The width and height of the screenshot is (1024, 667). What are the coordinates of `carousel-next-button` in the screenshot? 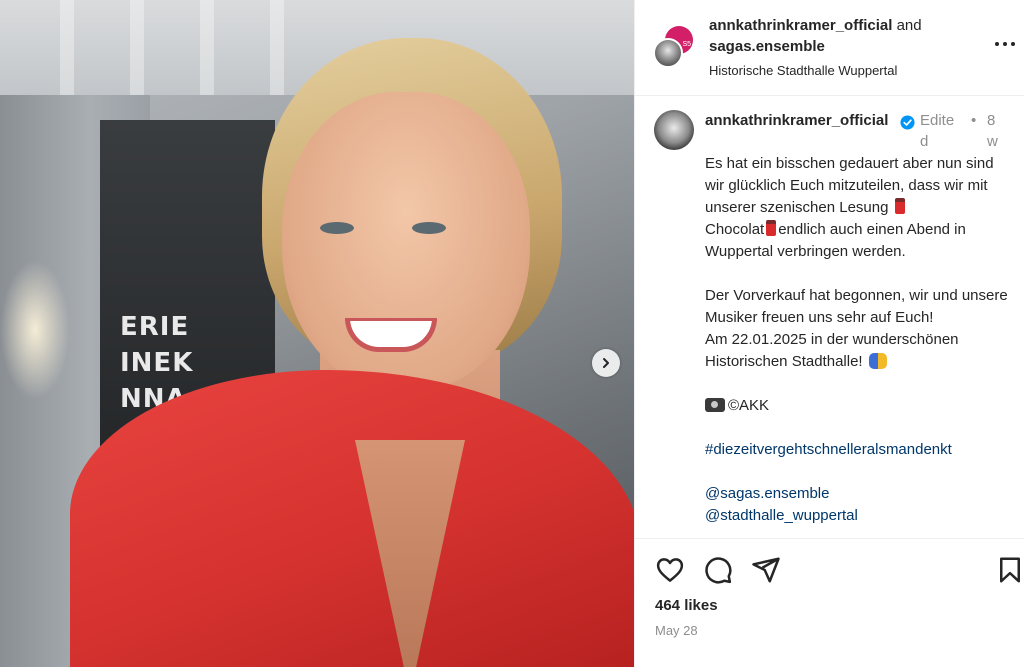 It's located at (606, 363).